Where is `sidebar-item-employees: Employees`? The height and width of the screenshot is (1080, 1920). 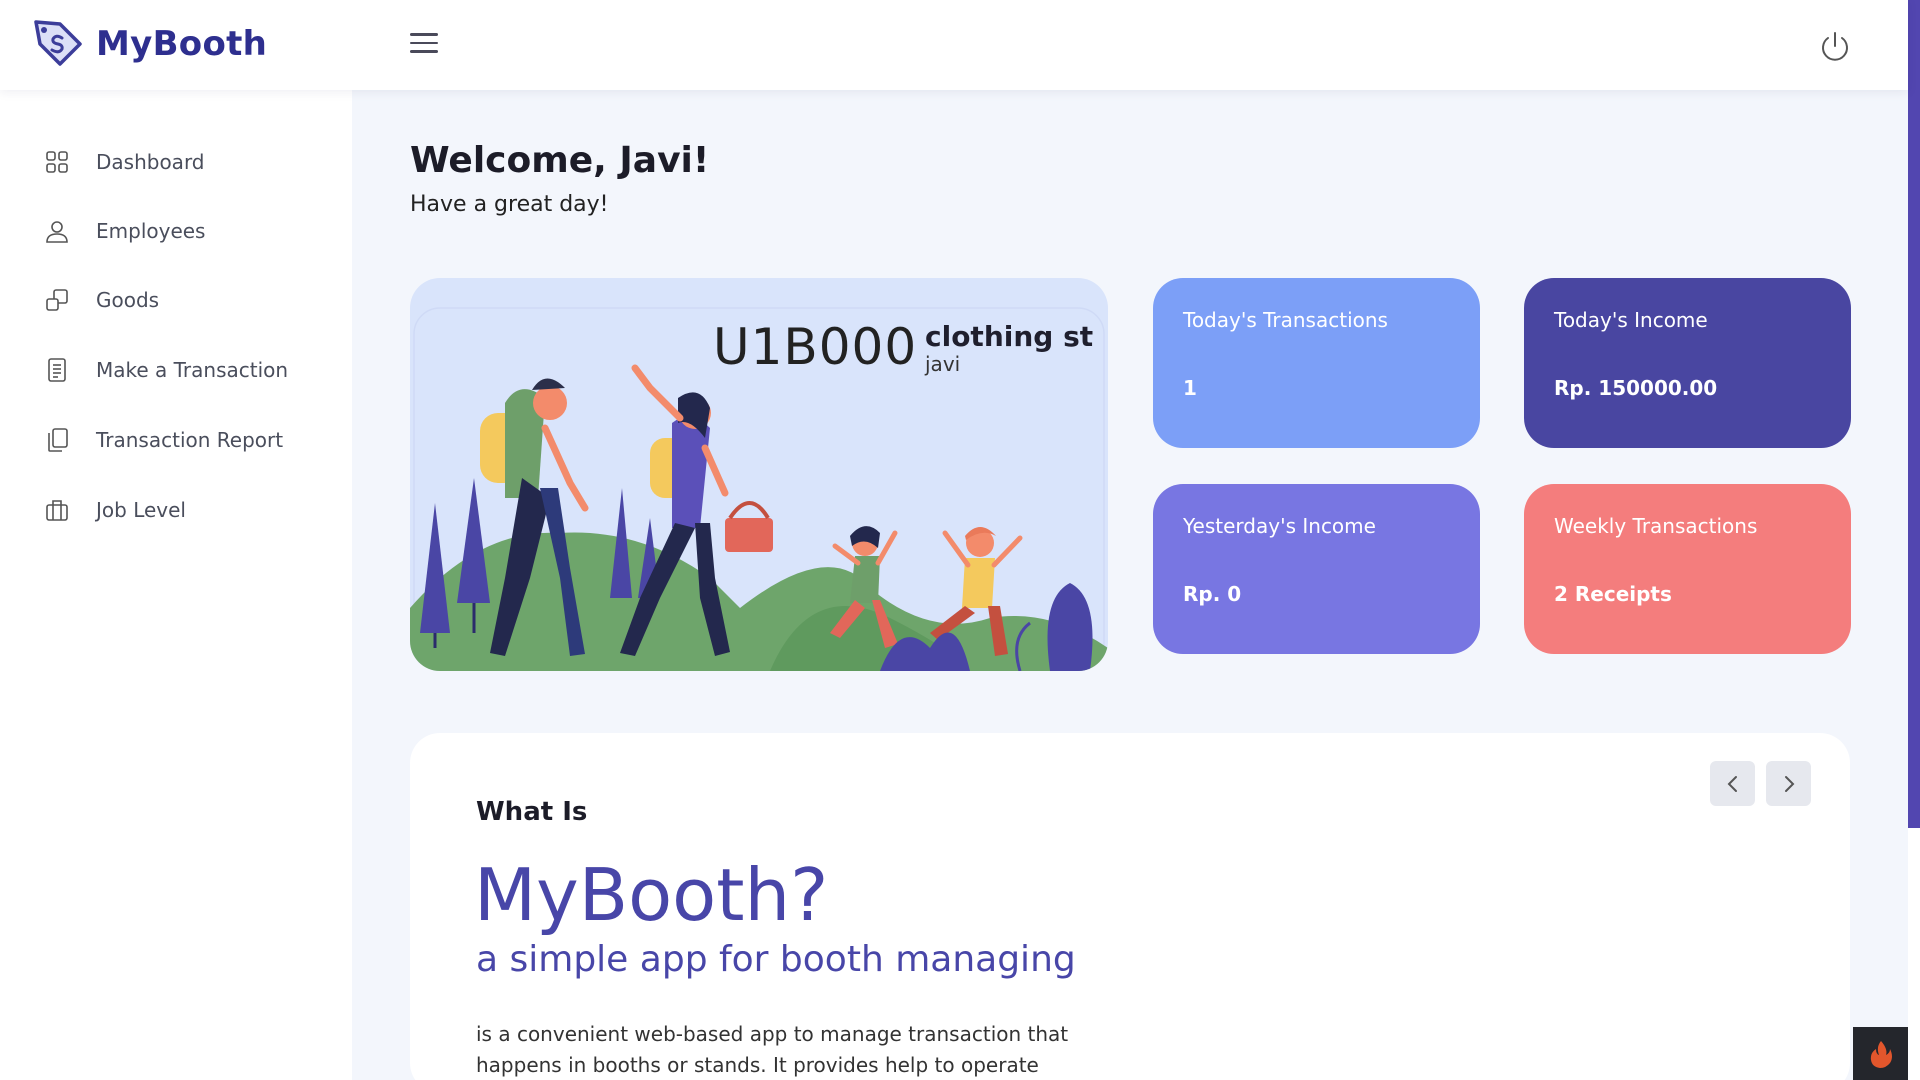 sidebar-item-employees: Employees is located at coordinates (124, 231).